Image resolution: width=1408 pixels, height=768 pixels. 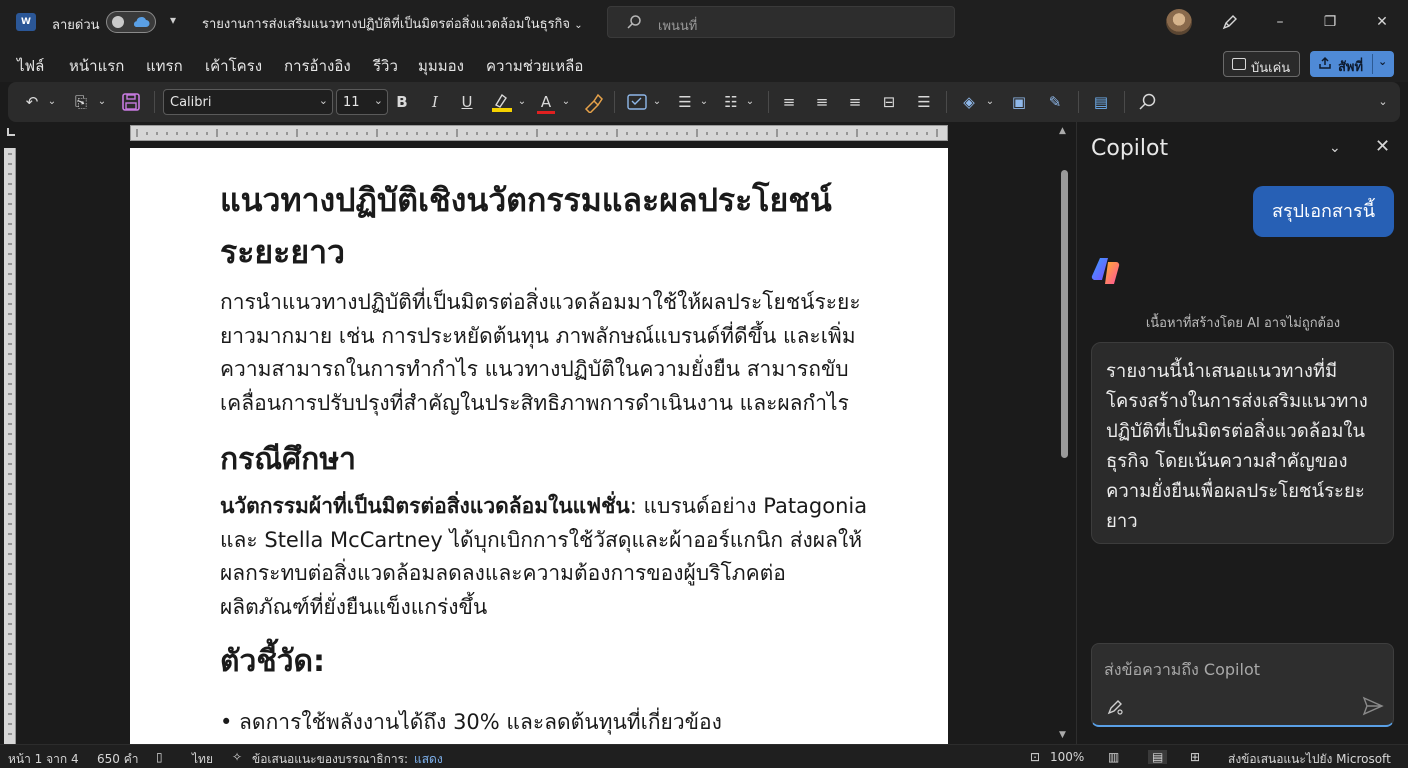 I want to click on font-size-select: 11 ⌄, so click(x=362, y=102).